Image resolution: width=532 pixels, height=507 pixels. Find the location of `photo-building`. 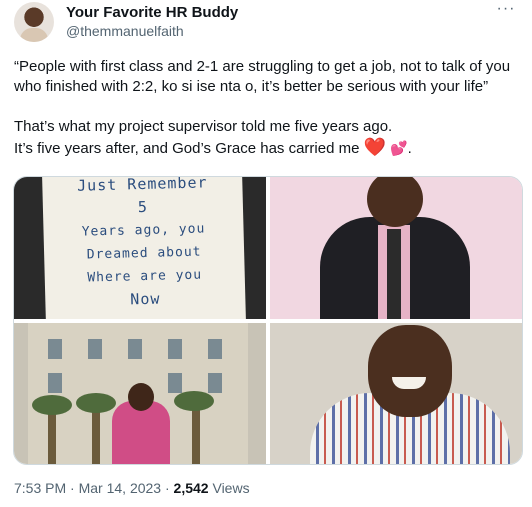

photo-building is located at coordinates (140, 393).